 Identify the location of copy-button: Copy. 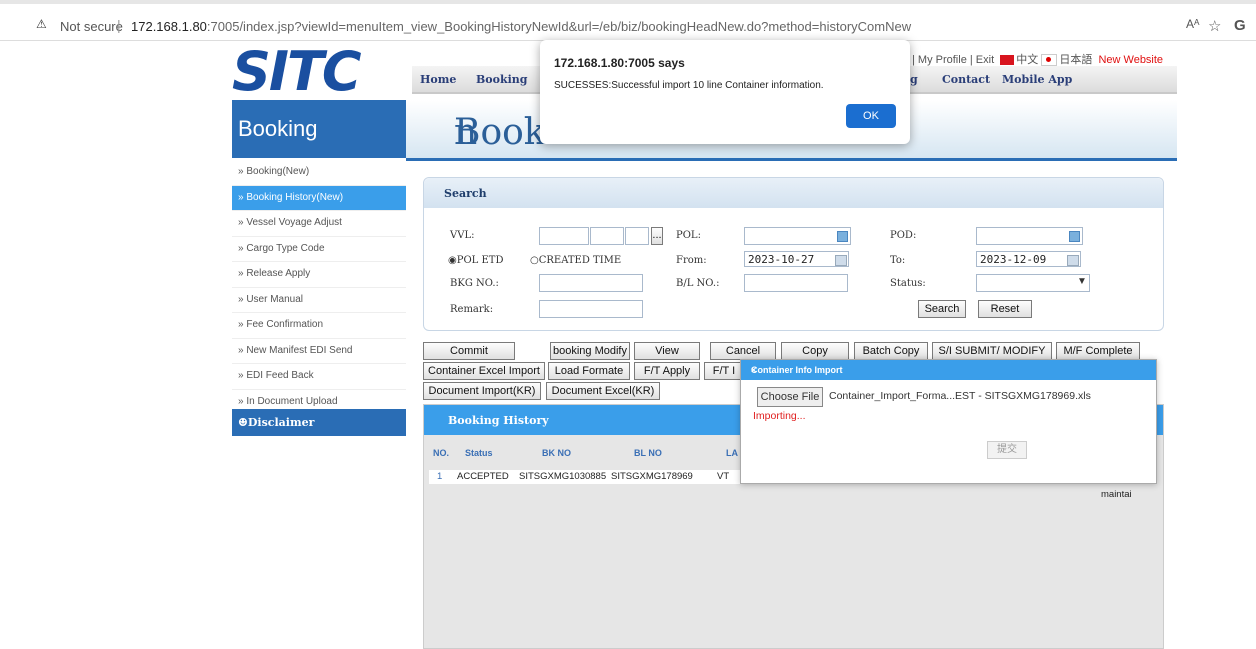
(815, 351).